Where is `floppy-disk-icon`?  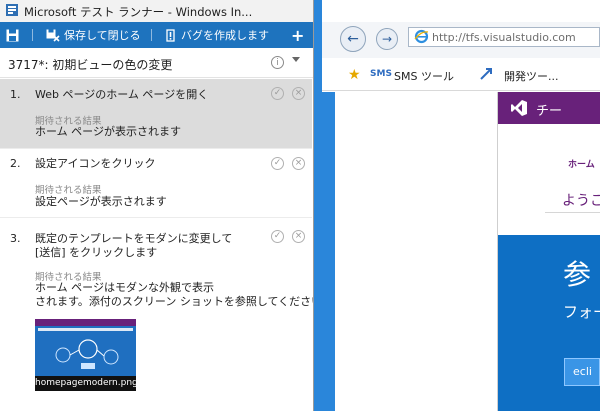 floppy-disk-icon is located at coordinates (12, 35).